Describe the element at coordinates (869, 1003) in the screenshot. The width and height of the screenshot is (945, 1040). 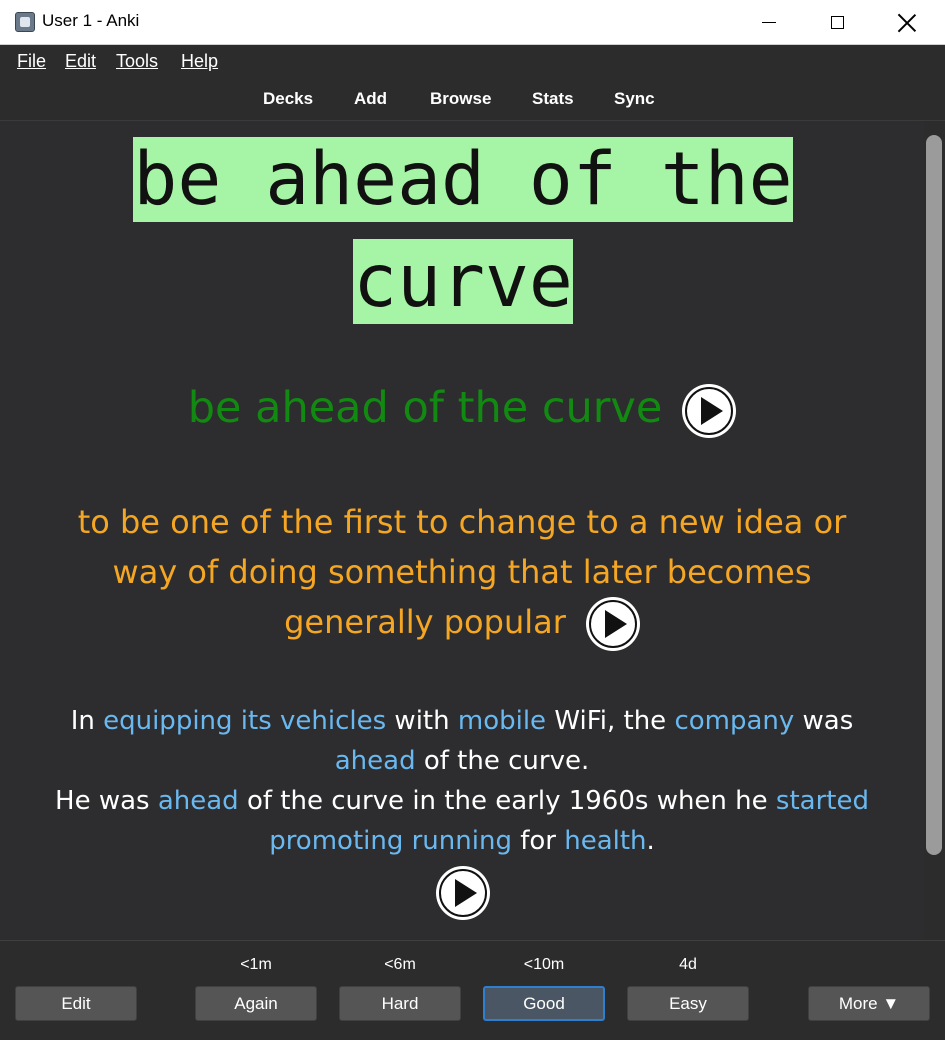
I see `more-button: More ▼` at that location.